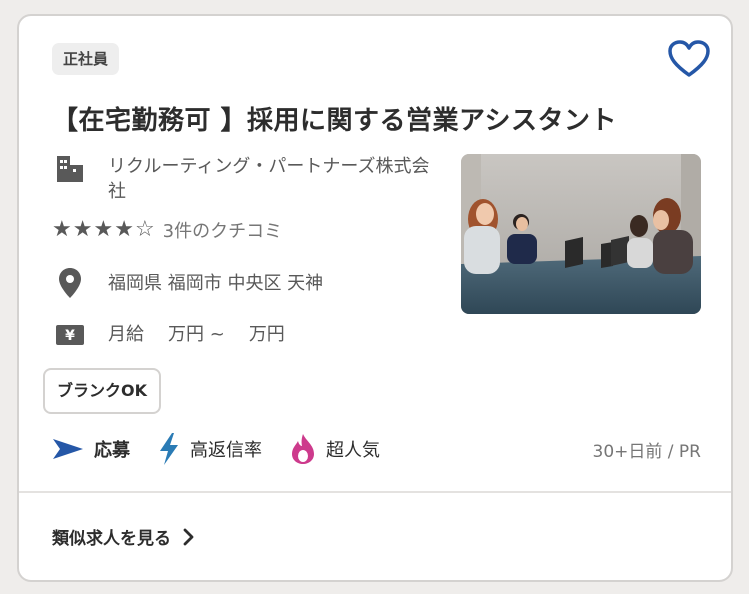 This screenshot has width=749, height=594. I want to click on review-count: 3件のクチコミ, so click(222, 230).